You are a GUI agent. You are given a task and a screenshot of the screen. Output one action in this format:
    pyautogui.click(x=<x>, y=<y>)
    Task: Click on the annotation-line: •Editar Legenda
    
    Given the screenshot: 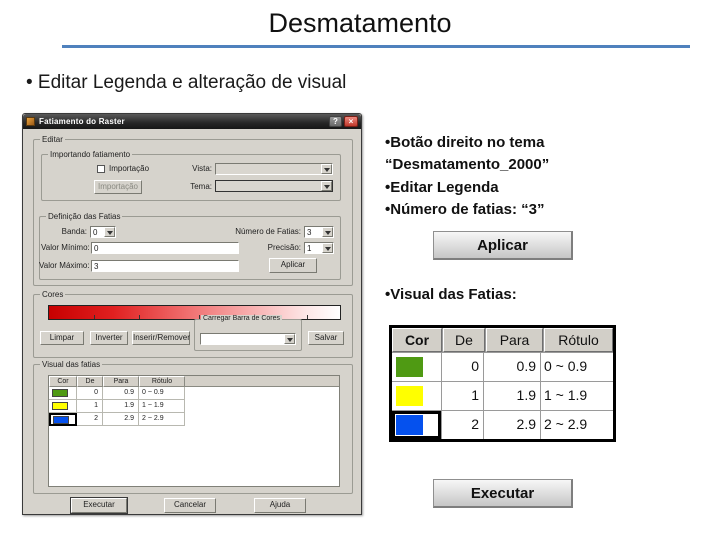 What is the action you would take?
    pyautogui.click(x=442, y=187)
    